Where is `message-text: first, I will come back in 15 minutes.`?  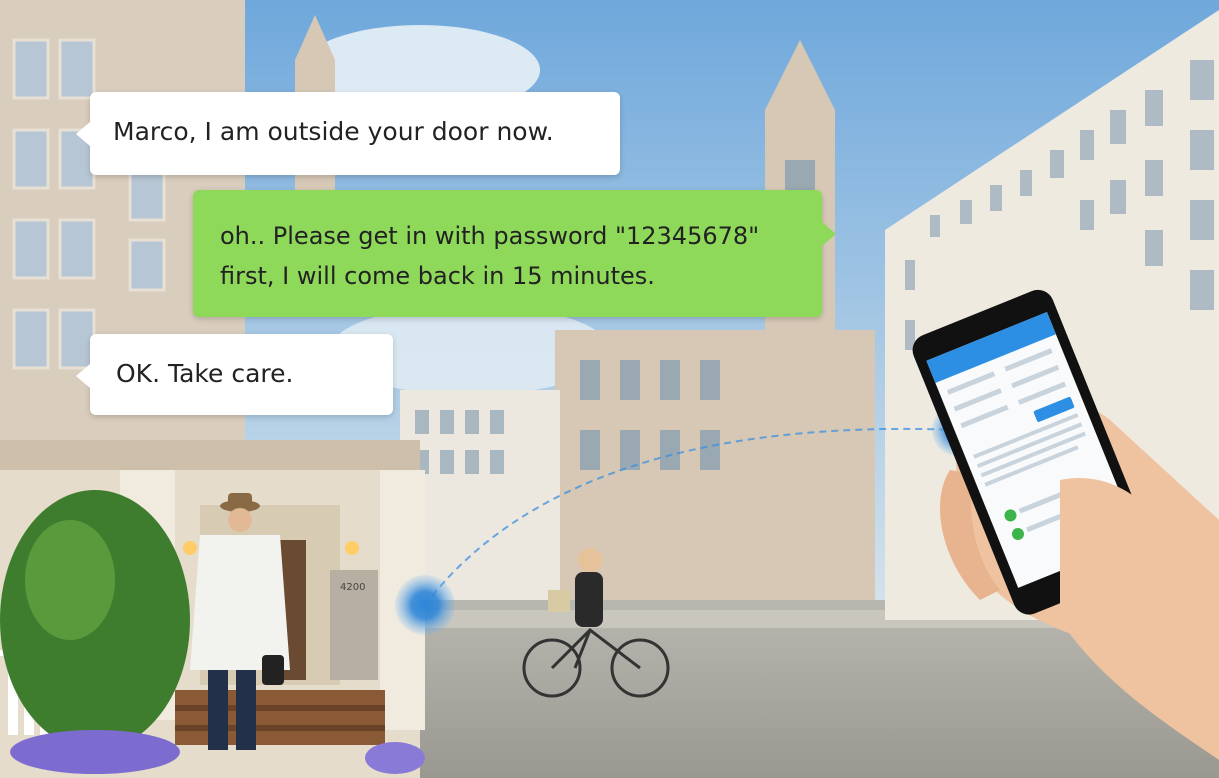 message-text: first, I will come back in 15 minutes. is located at coordinates (437, 276).